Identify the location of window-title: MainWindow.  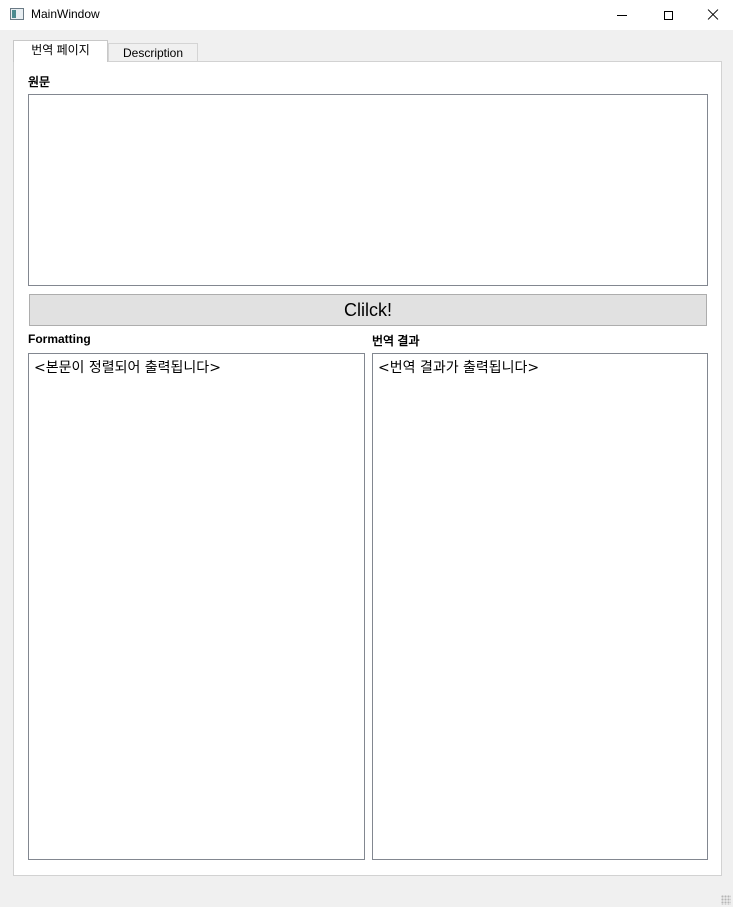
(65, 14).